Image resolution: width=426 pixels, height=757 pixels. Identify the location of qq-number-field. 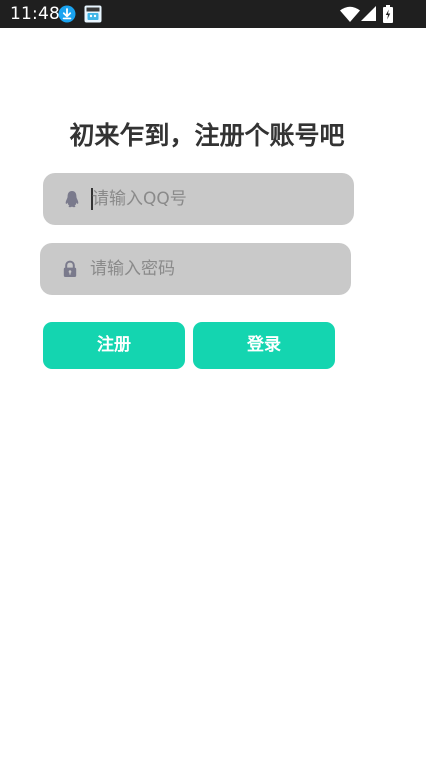
(198, 199).